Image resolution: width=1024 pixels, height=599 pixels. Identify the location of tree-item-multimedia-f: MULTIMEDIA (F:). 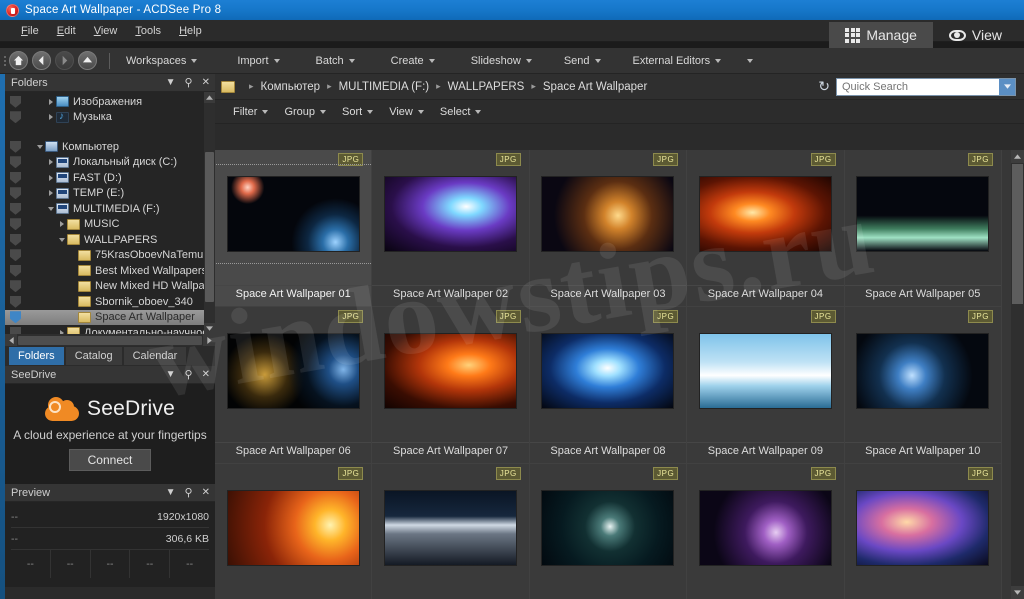
(110, 209).